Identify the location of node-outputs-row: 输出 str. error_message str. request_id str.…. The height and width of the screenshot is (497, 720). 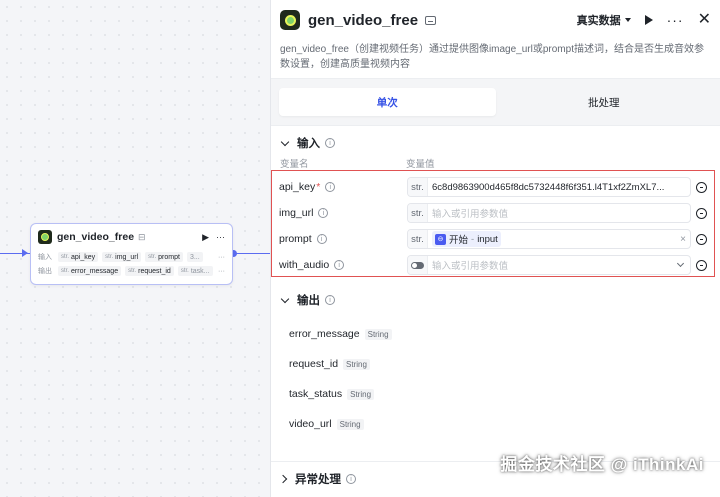
(131, 271).